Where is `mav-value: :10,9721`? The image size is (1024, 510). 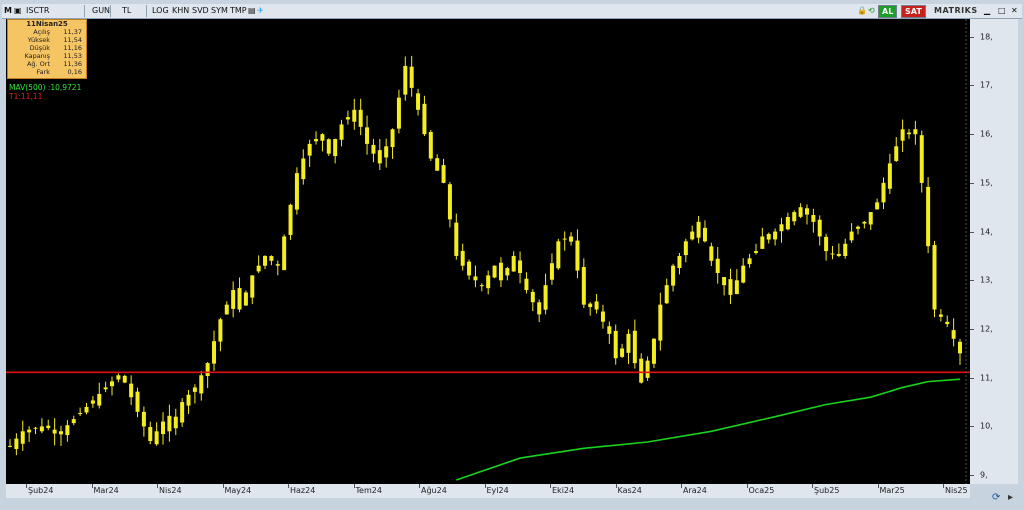 mav-value: :10,9721 is located at coordinates (64, 87).